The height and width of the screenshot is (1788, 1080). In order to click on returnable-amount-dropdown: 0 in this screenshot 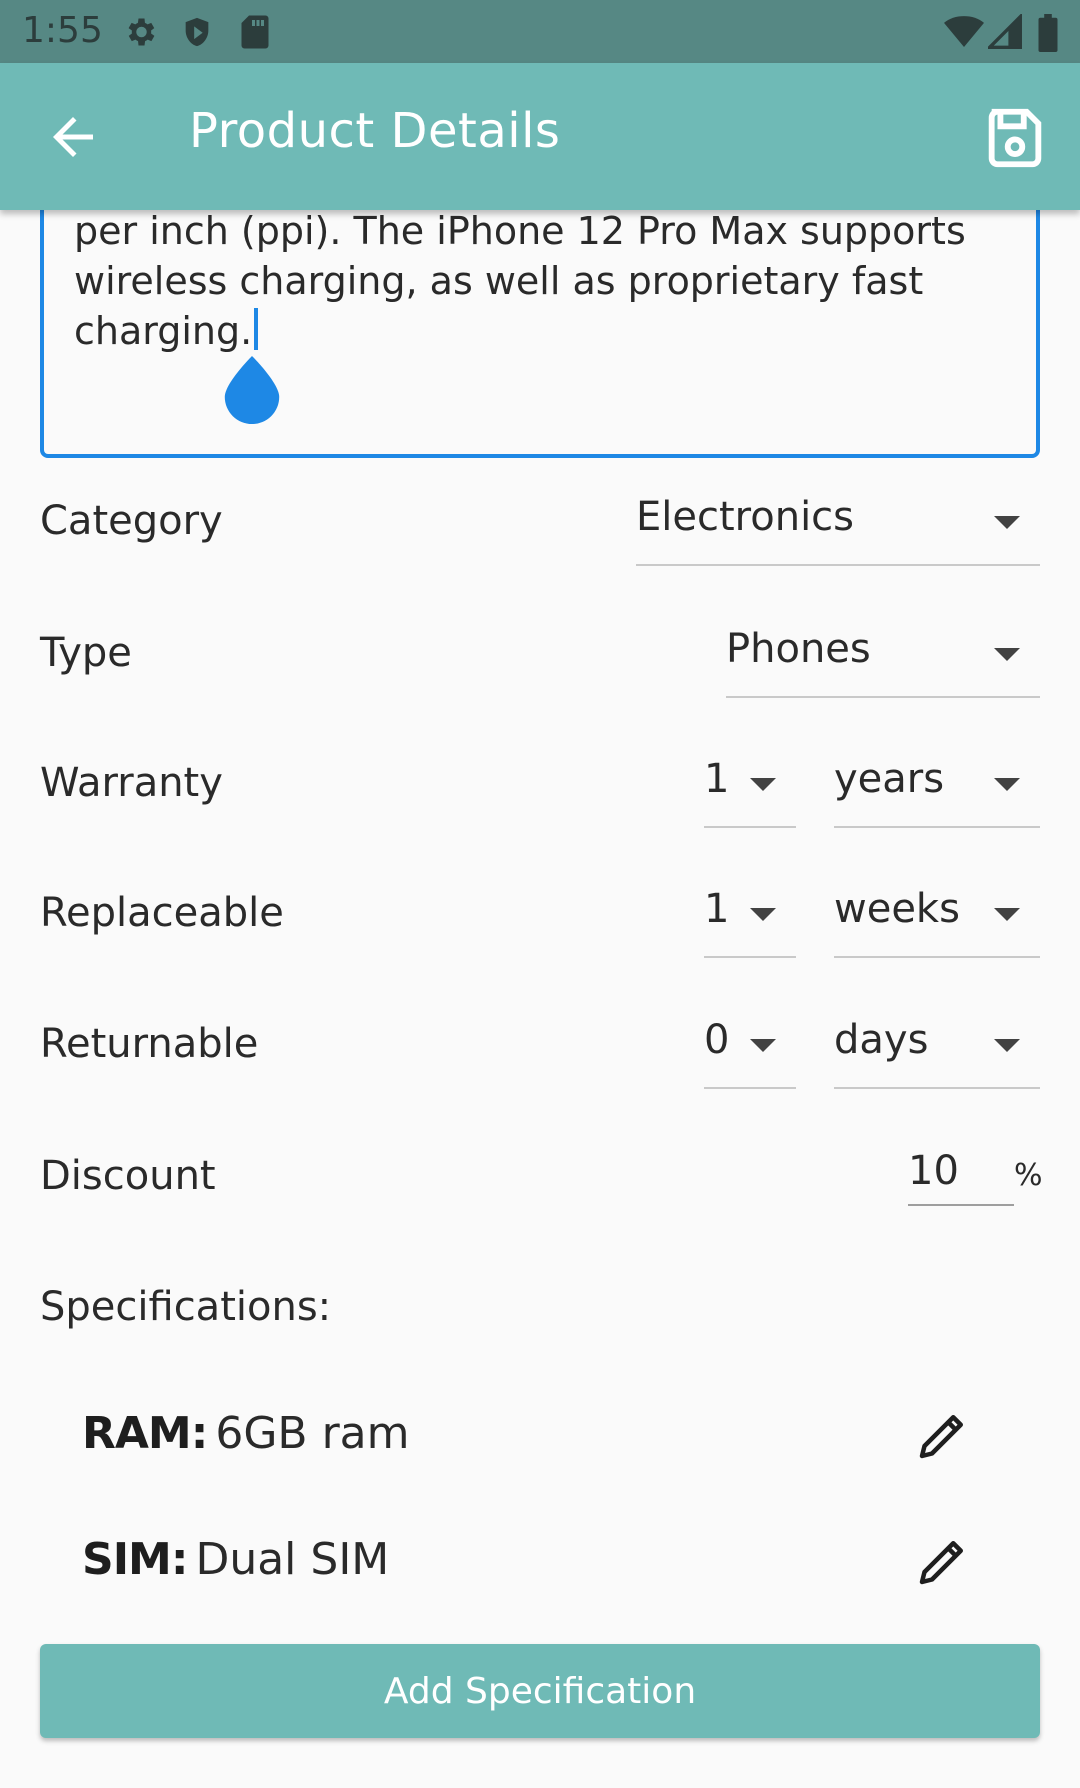, I will do `click(750, 1044)`.